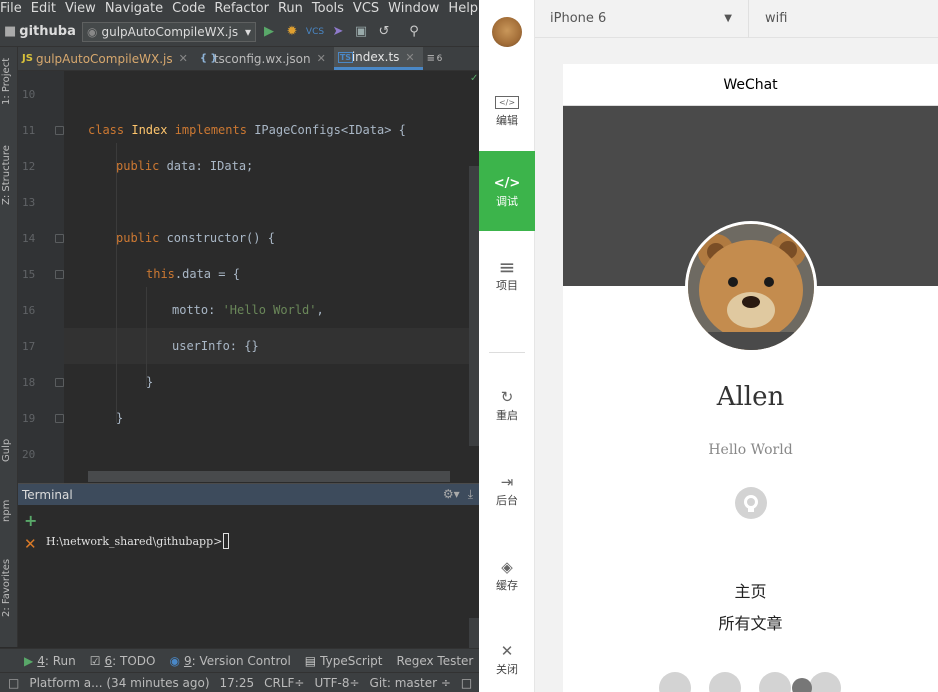  Describe the element at coordinates (768, 18) in the screenshot. I see `network-select: wifi` at that location.